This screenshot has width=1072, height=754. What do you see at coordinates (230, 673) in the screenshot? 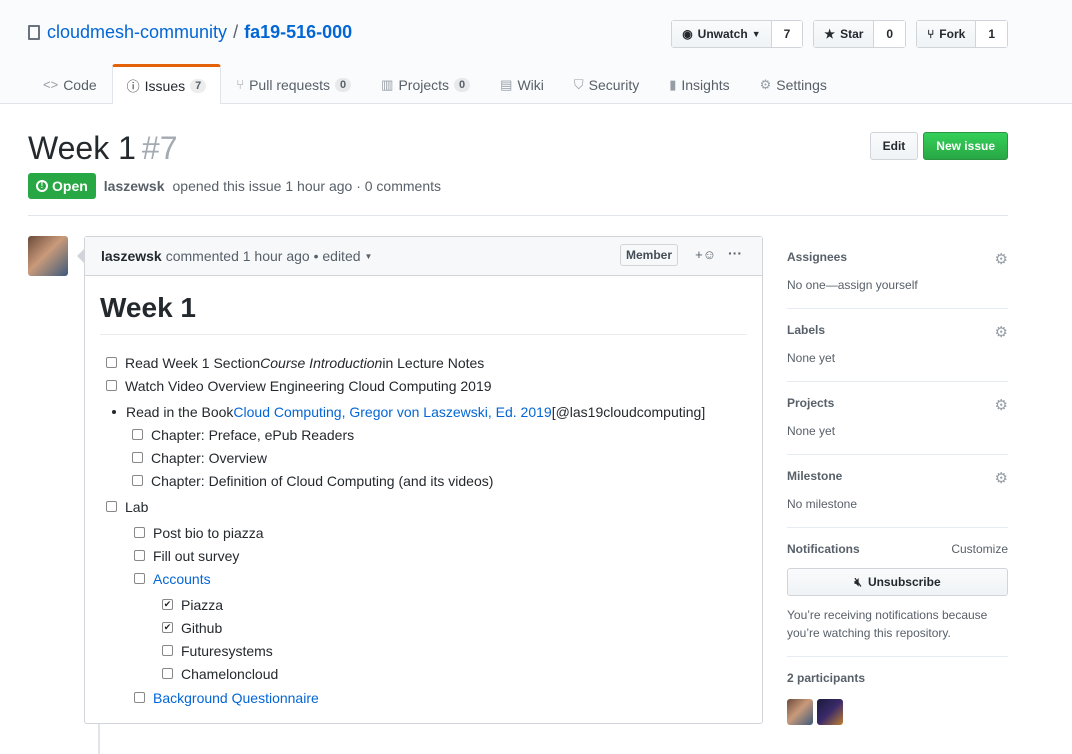
I see `task-text: Chameloncloud` at bounding box center [230, 673].